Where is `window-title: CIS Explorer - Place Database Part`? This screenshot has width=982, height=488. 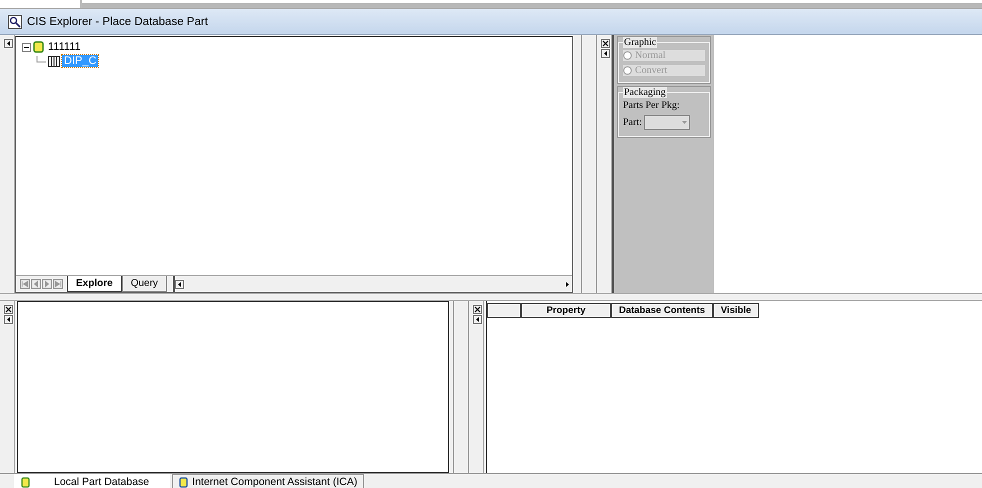 window-title: CIS Explorer - Place Database Part is located at coordinates (117, 22).